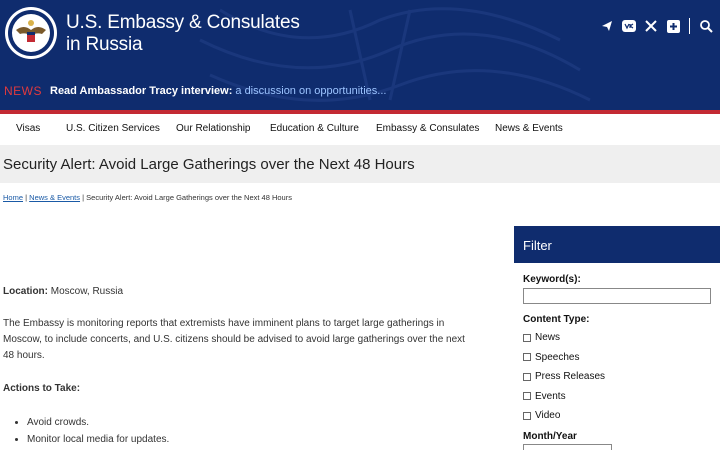 The image size is (720, 450). I want to click on content-type-speeches: Speeches, so click(618, 358).